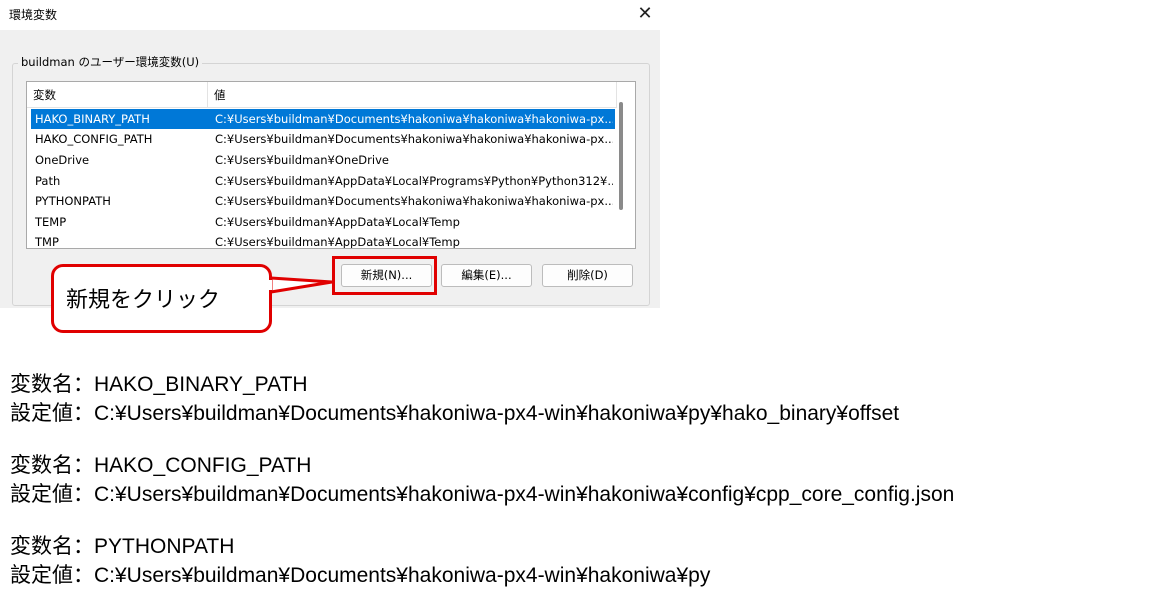 This screenshot has width=1176, height=595. What do you see at coordinates (110, 62) in the screenshot?
I see `user-variables-group-label: buildman のユーザー環境変数(U)` at bounding box center [110, 62].